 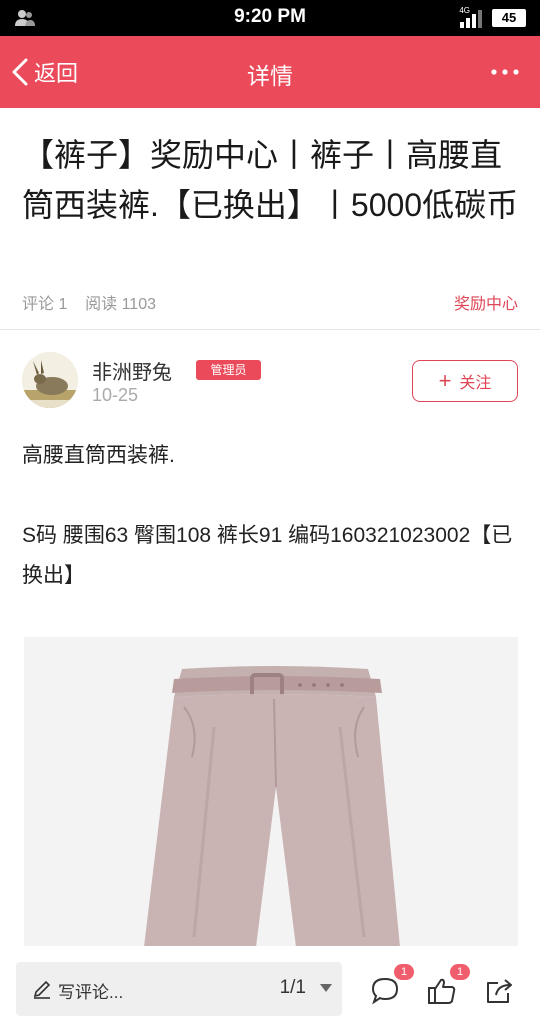 What do you see at coordinates (326, 988) in the screenshot?
I see `chevron-down-icon` at bounding box center [326, 988].